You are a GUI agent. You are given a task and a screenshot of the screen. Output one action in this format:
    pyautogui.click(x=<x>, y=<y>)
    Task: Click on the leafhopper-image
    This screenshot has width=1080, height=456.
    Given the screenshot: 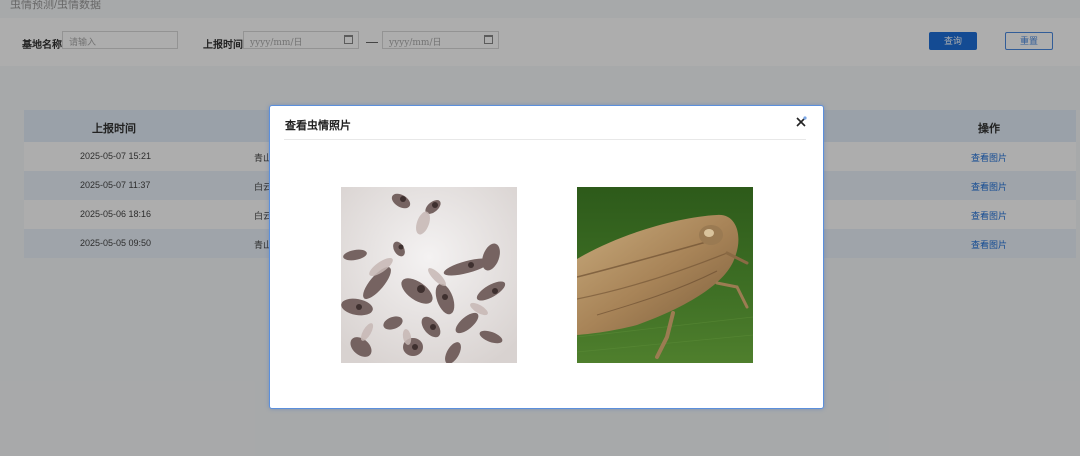 What is the action you would take?
    pyautogui.click(x=665, y=275)
    